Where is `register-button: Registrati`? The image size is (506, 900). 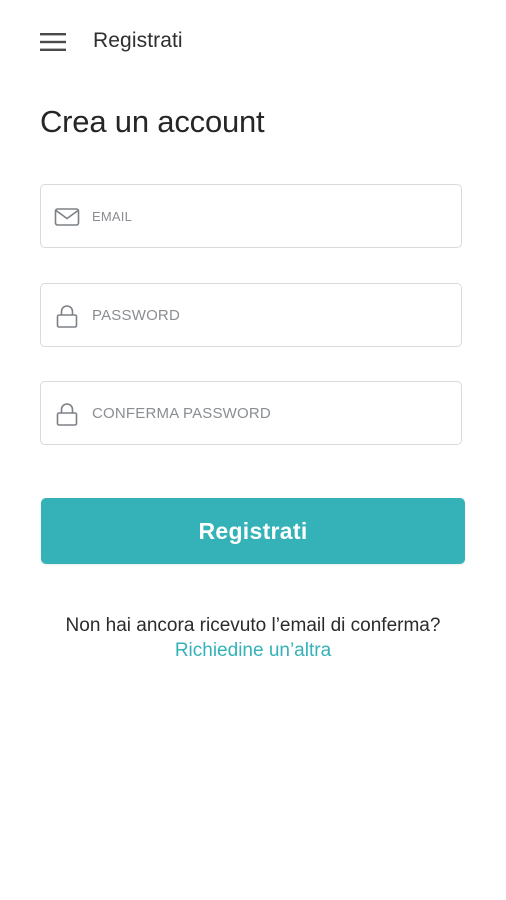 register-button: Registrati is located at coordinates (253, 531).